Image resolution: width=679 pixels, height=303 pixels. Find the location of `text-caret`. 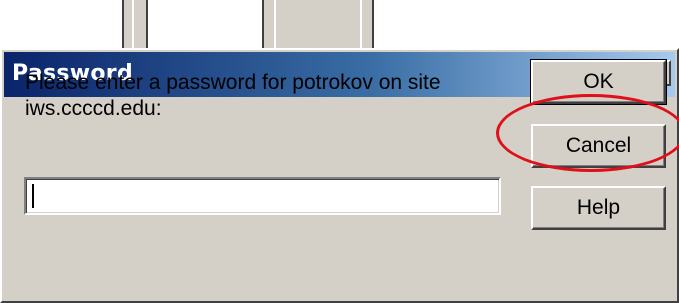

text-caret is located at coordinates (33, 196).